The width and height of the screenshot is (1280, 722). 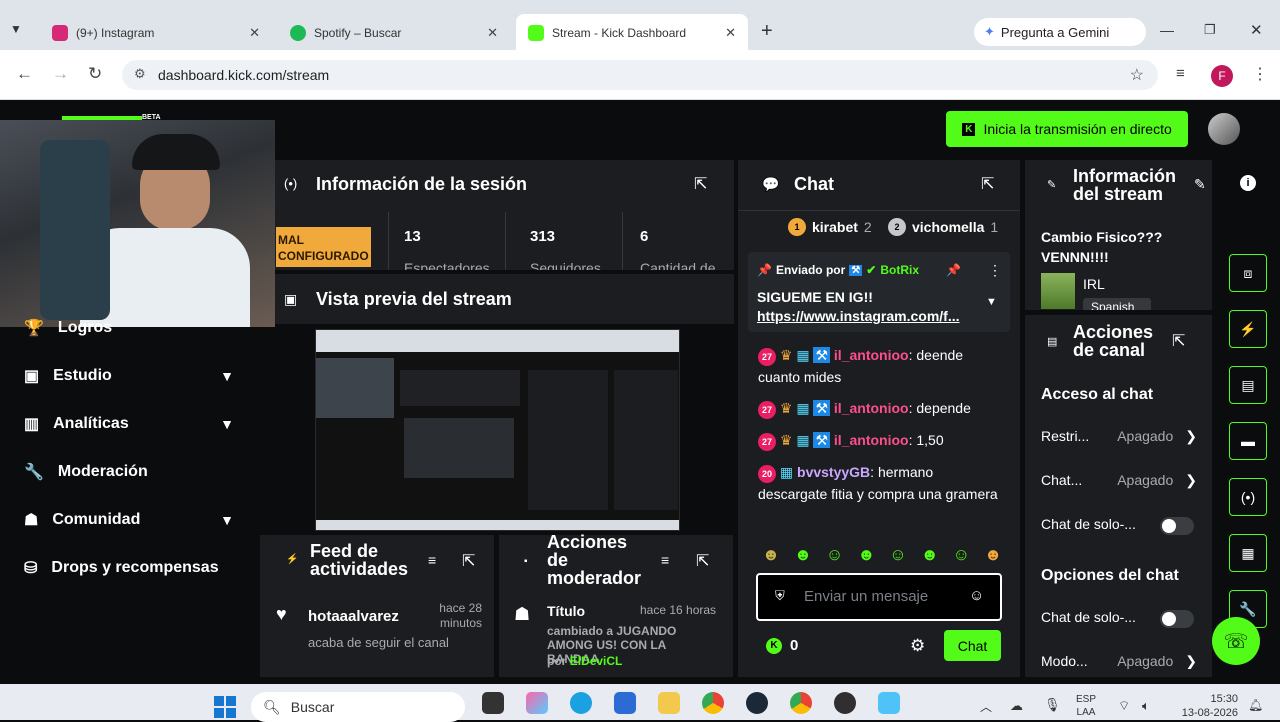 I want to click on start-icon, so click(x=225, y=707).